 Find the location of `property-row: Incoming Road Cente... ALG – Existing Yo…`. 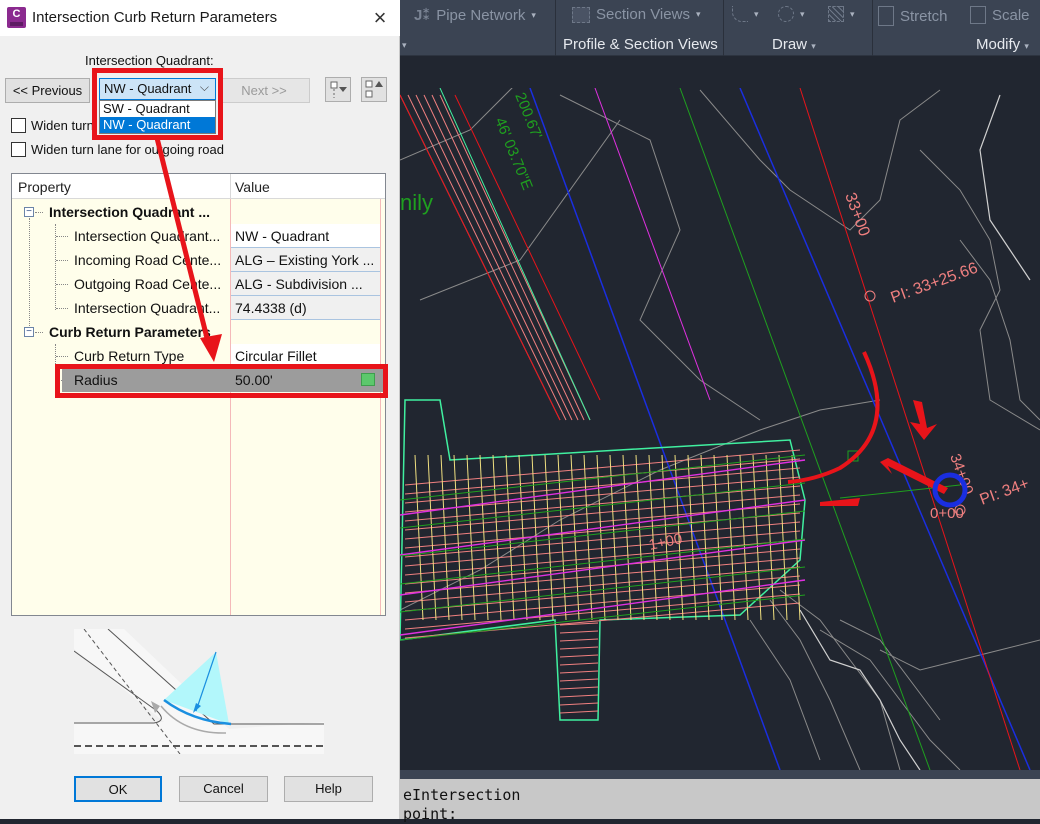

property-row: Incoming Road Cente... ALG – Existing Yo… is located at coordinates (198, 260).